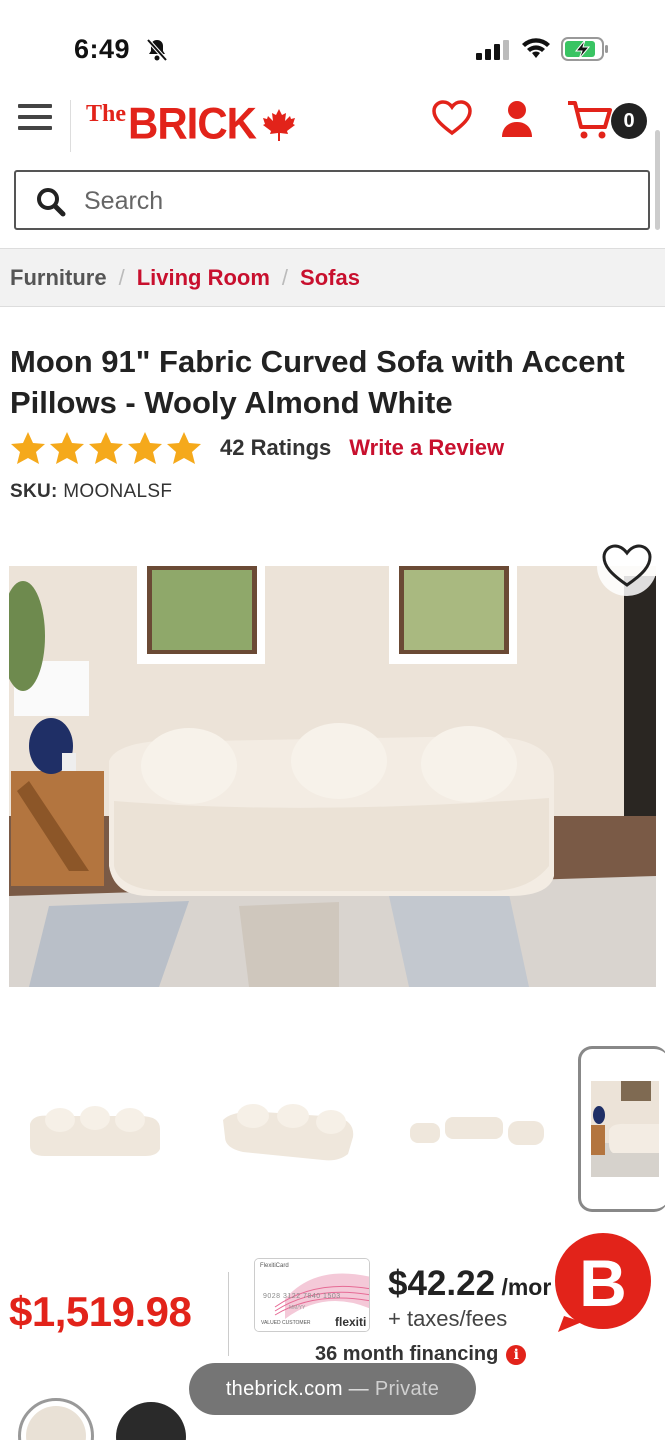 This screenshot has width=665, height=1440. I want to click on logo-wordmark: BRICK, so click(192, 123).